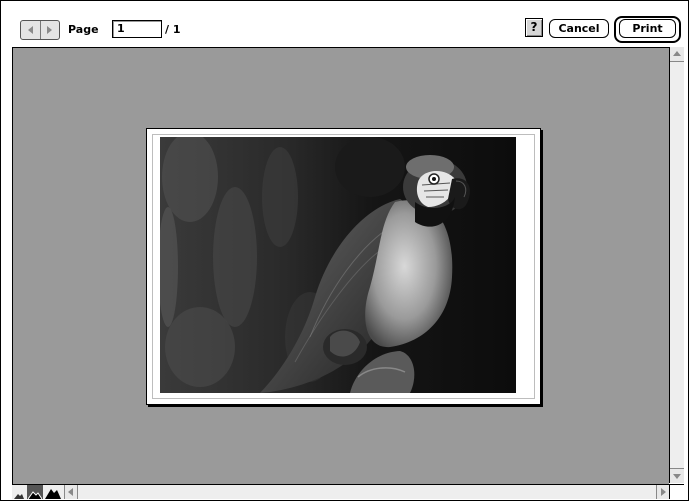 The width and height of the screenshot is (689, 501). I want to click on print-button: Print, so click(647, 28).